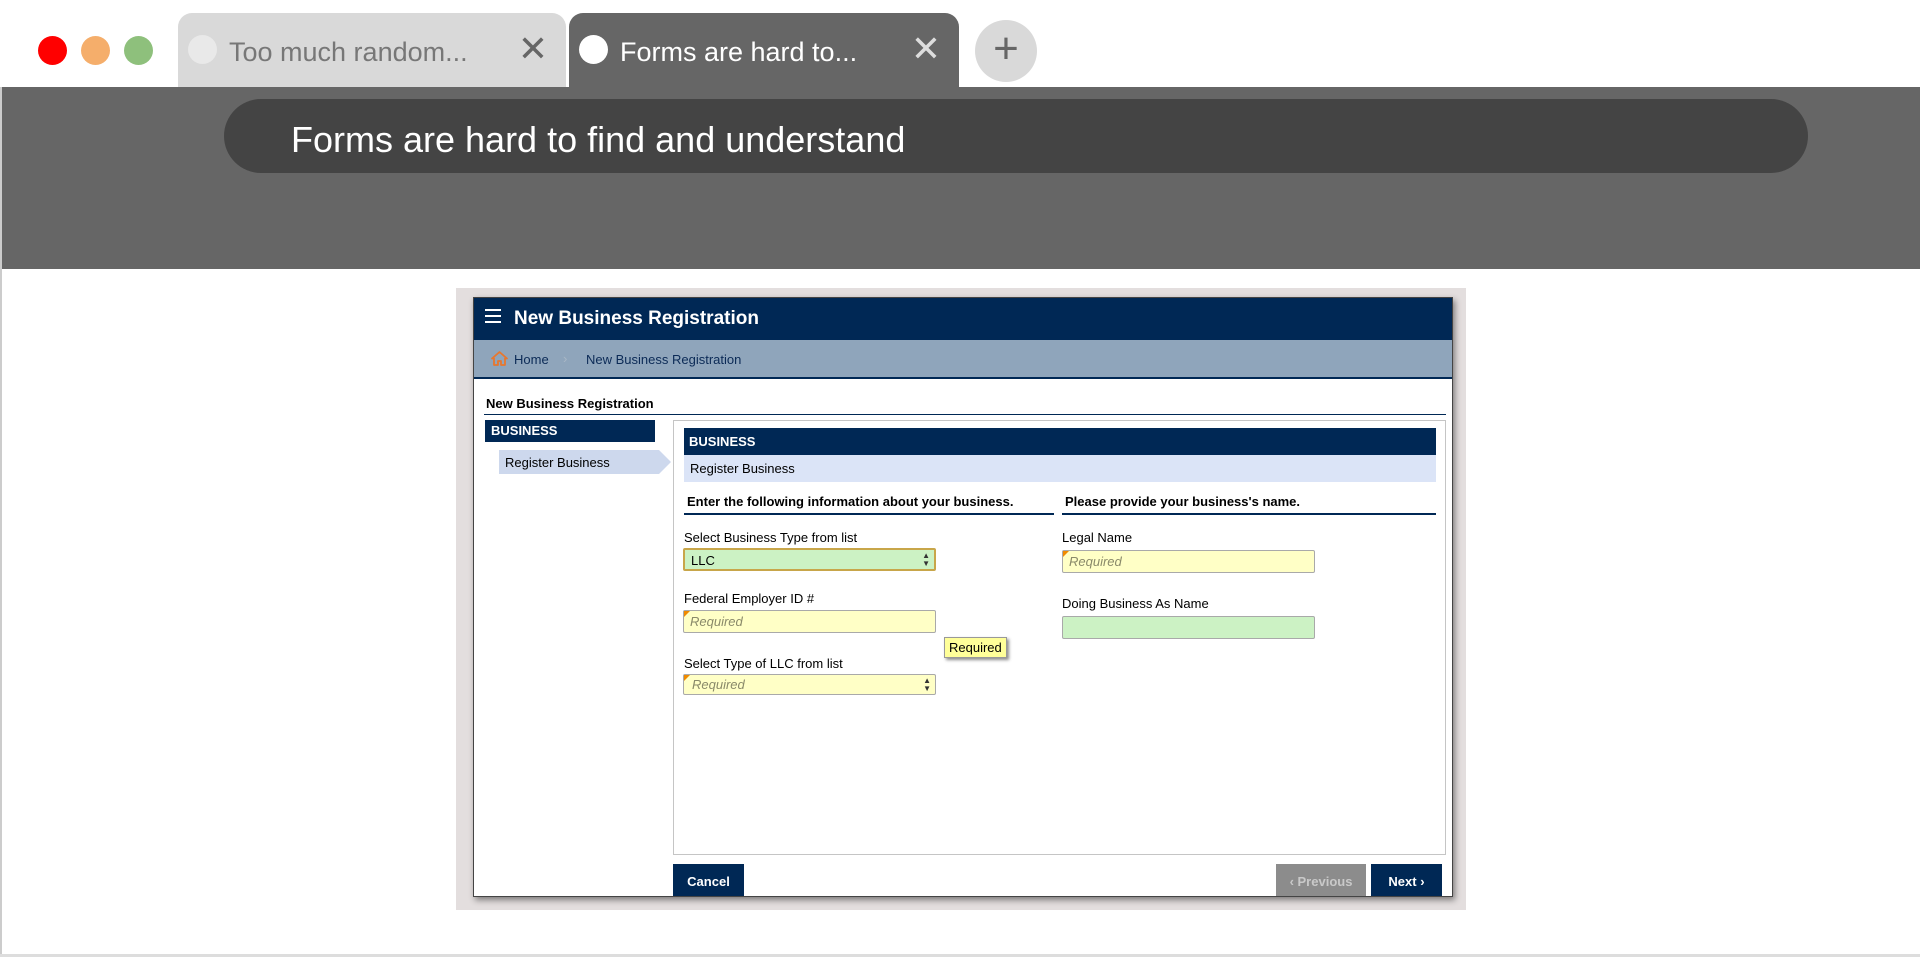  Describe the element at coordinates (579, 462) in the screenshot. I see `sidebar-item-label: Register Business` at that location.